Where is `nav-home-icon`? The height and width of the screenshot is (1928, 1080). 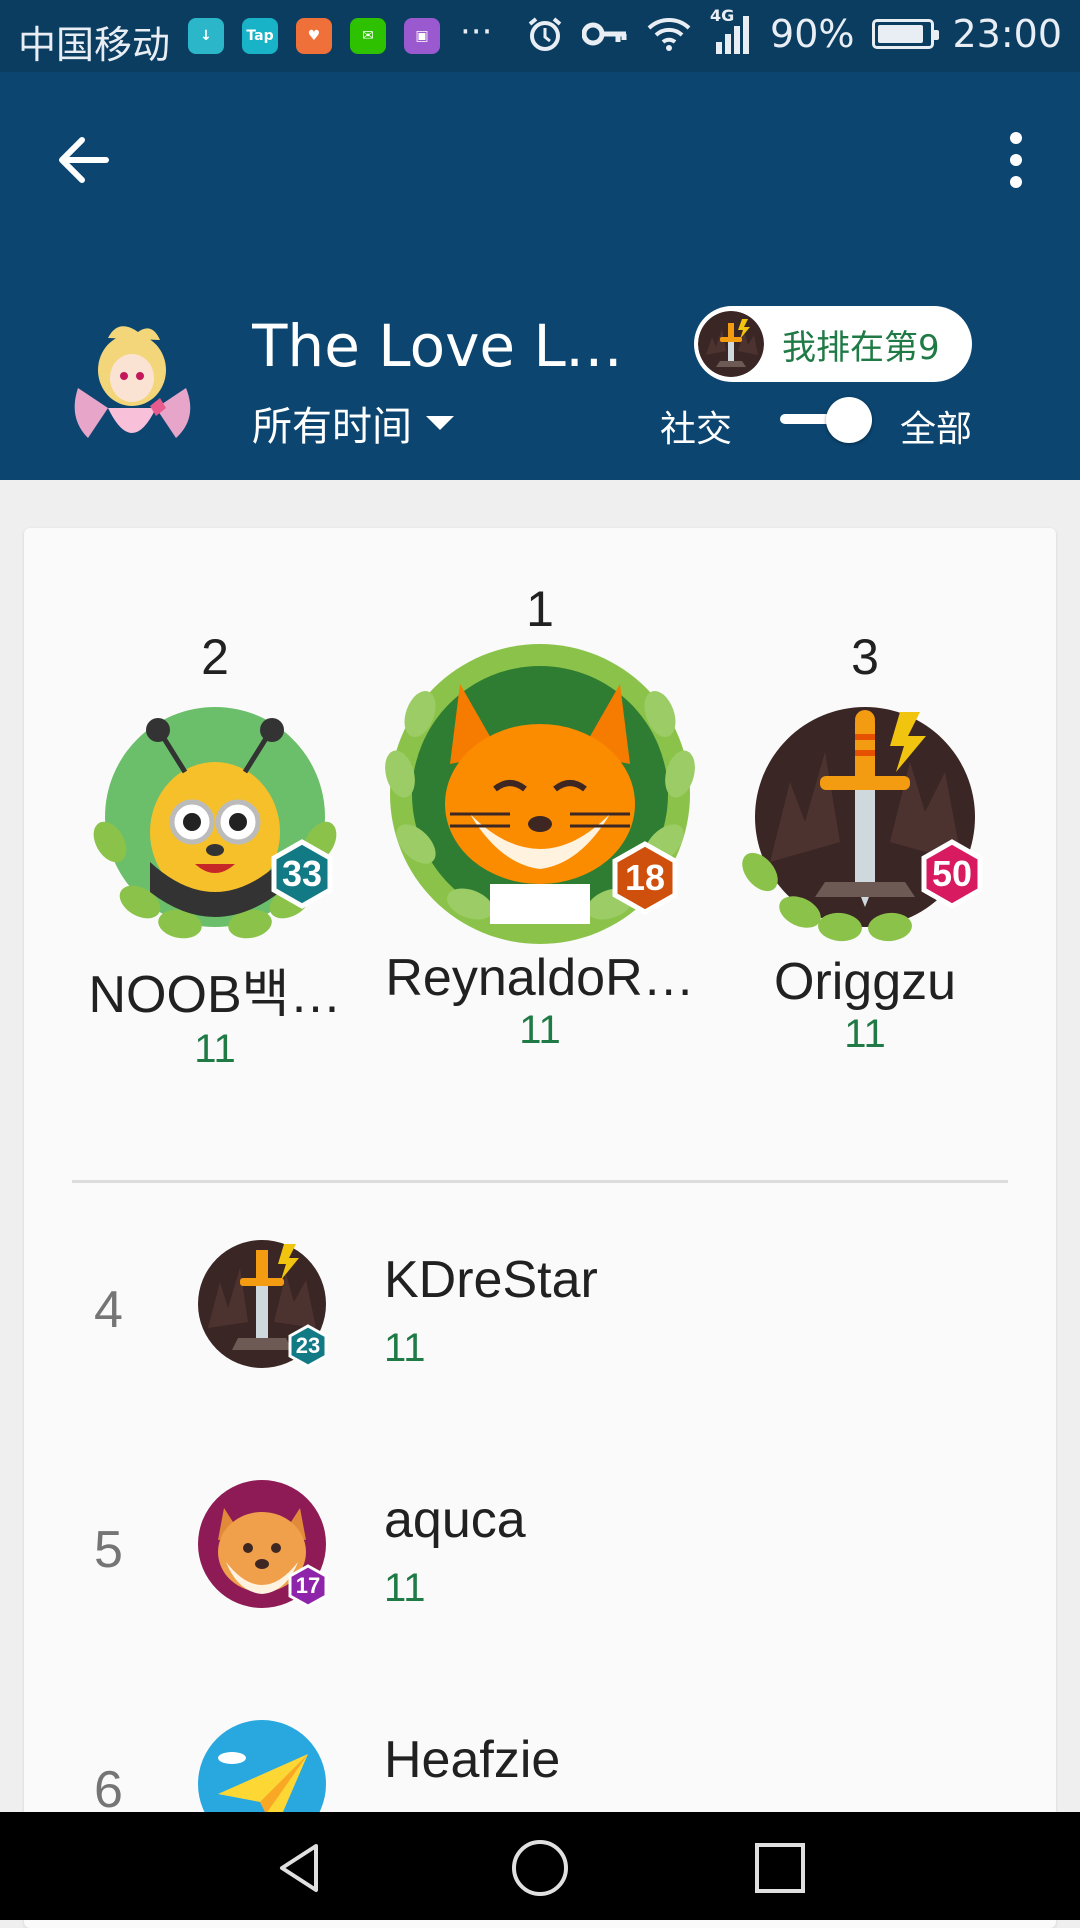
nav-home-icon is located at coordinates (540, 1868).